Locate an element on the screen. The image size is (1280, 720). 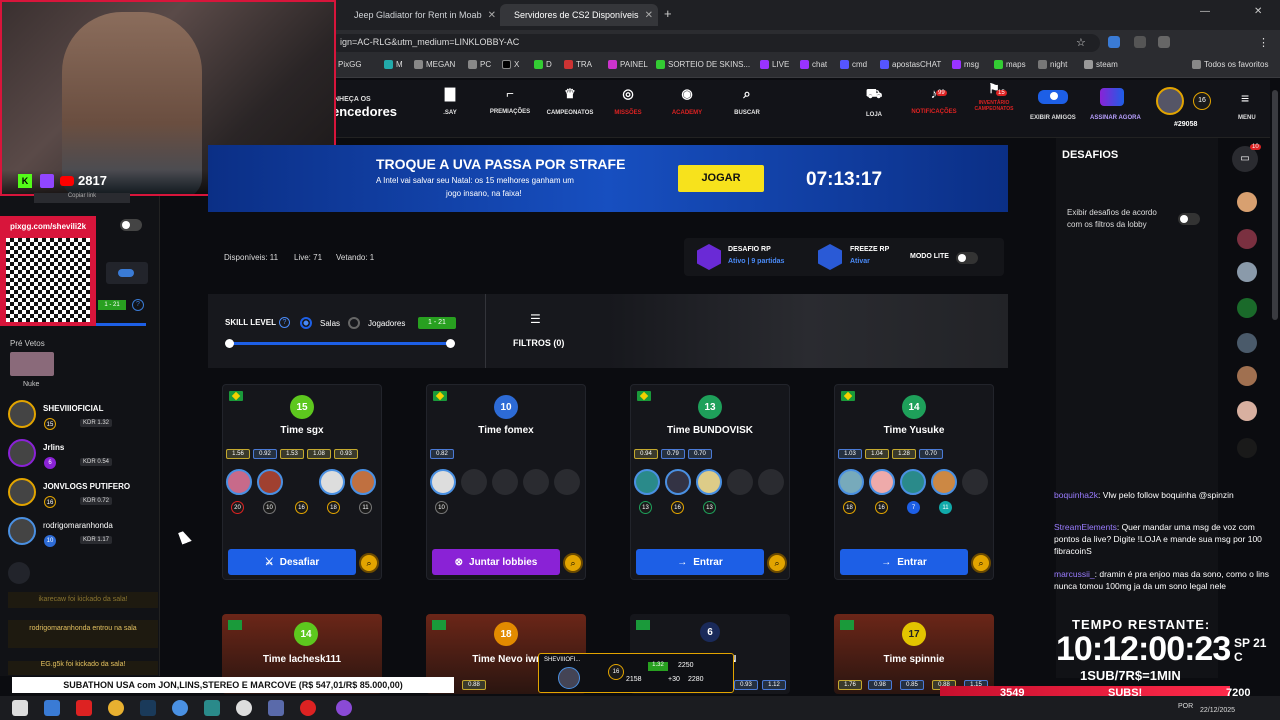
opera-icon is located at coordinates (308, 708).